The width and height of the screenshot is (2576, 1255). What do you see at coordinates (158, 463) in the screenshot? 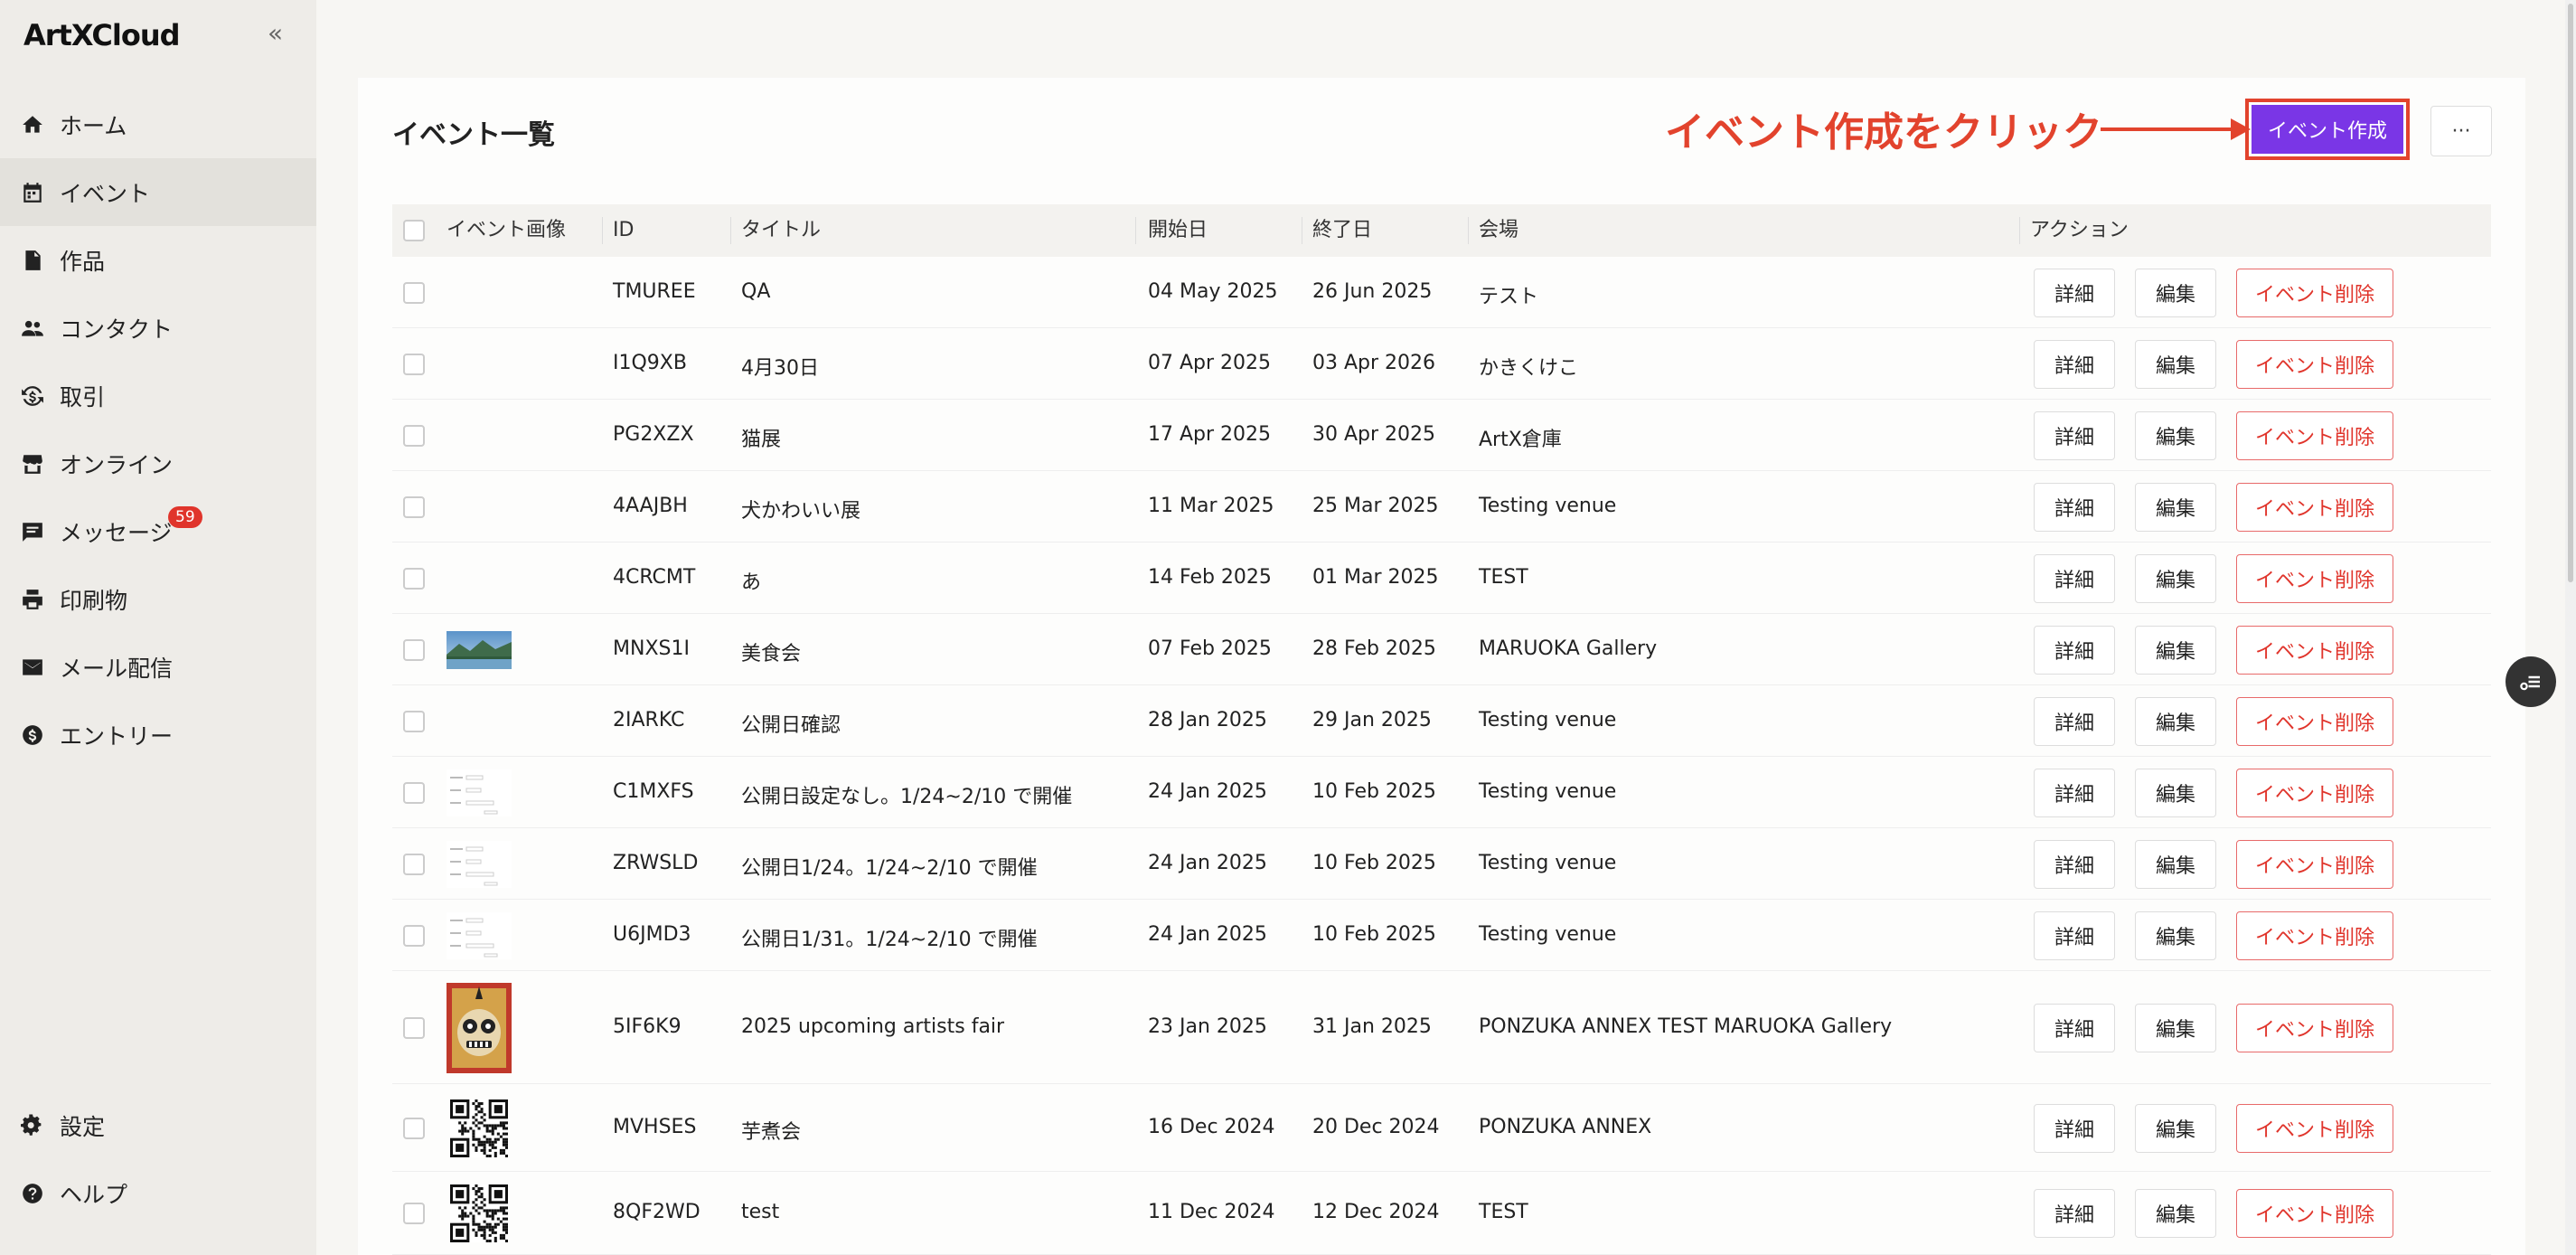
I see `sidebar-item-storefront: オンライン` at bounding box center [158, 463].